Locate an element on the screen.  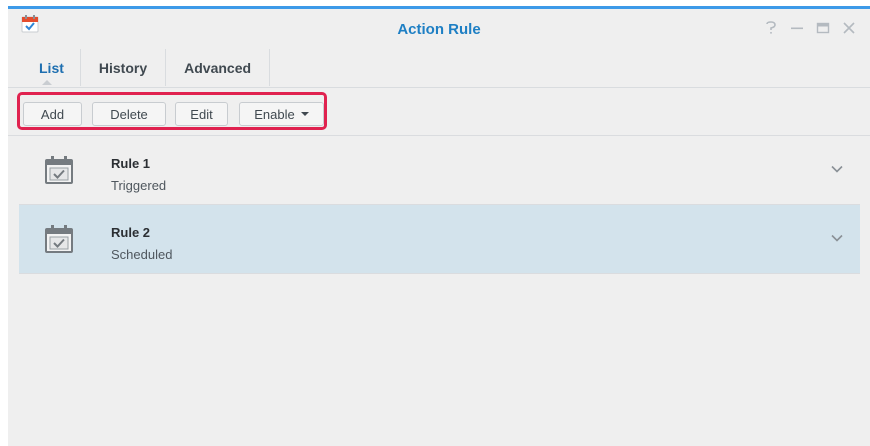
title-bar: Action Rule is located at coordinates (439, 29).